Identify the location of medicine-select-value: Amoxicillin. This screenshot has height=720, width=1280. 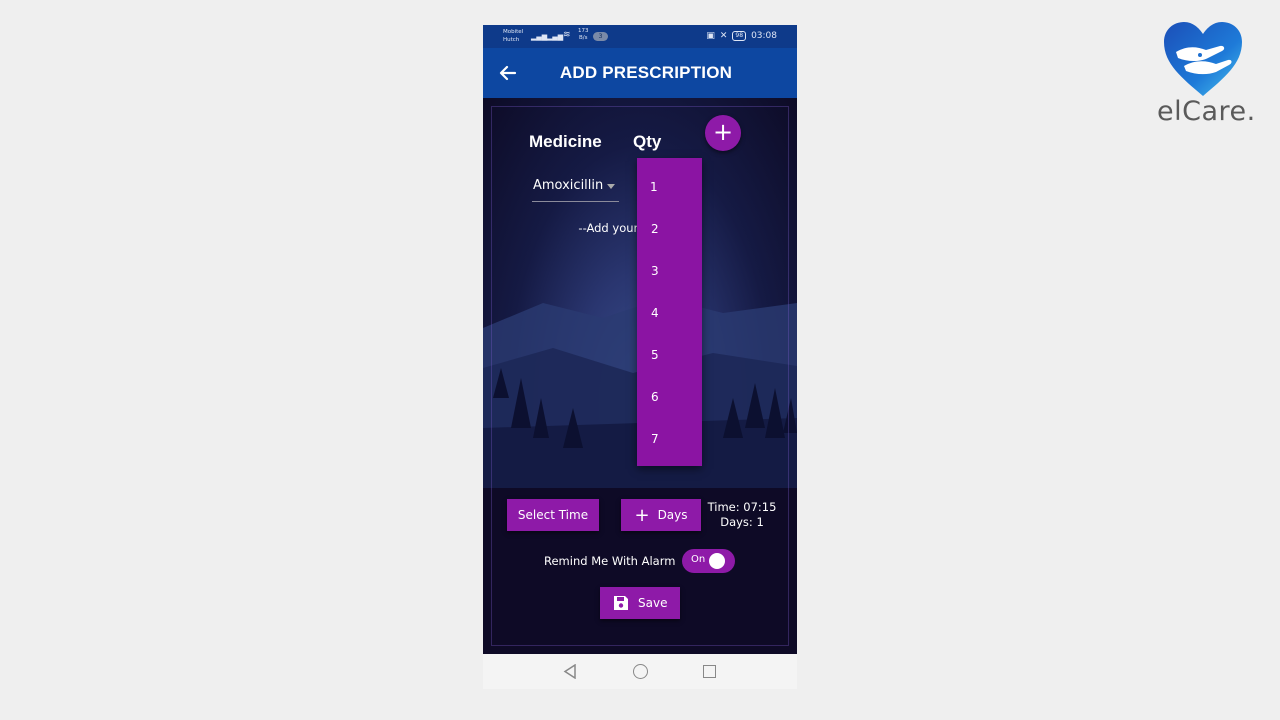
(568, 185).